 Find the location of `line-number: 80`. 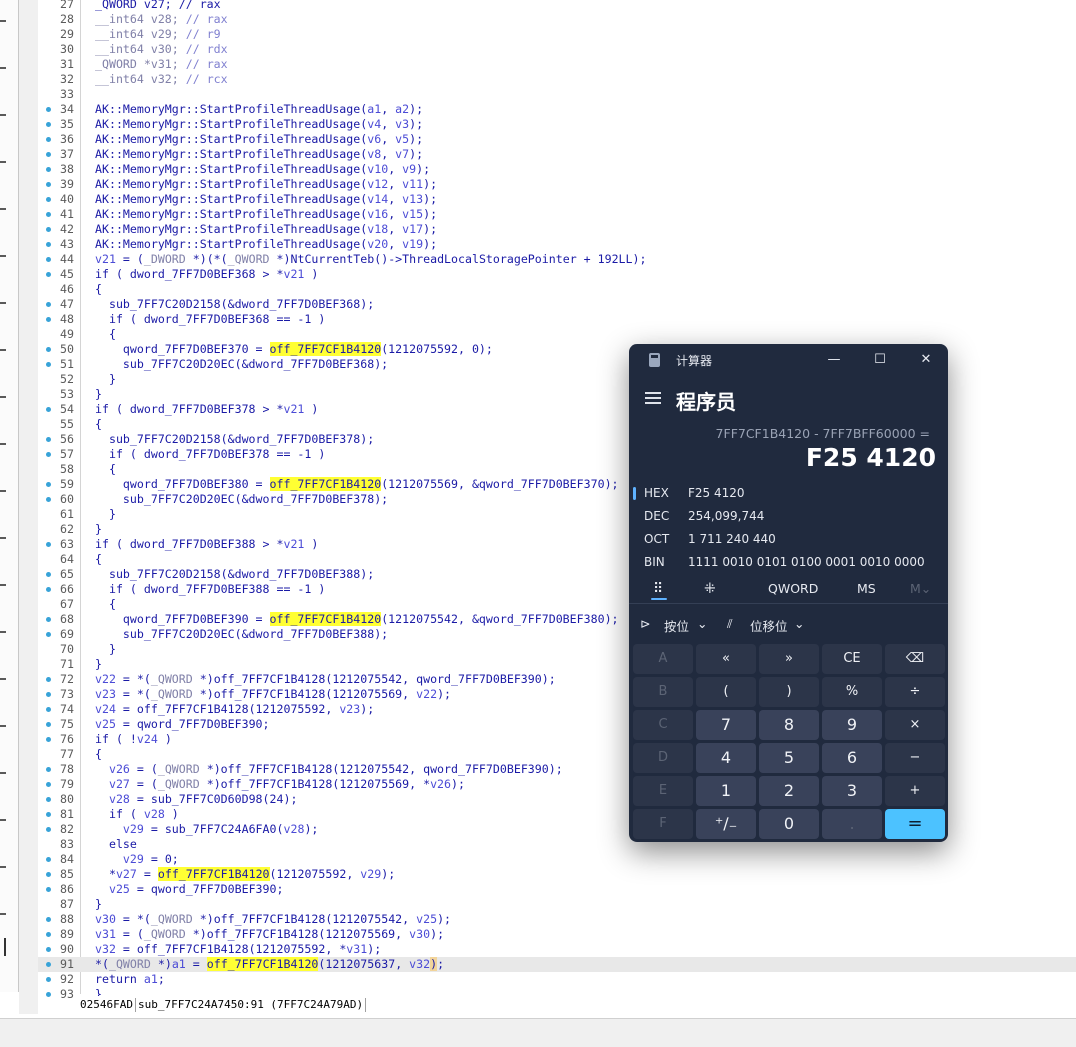

line-number: 80 is located at coordinates (67, 799).